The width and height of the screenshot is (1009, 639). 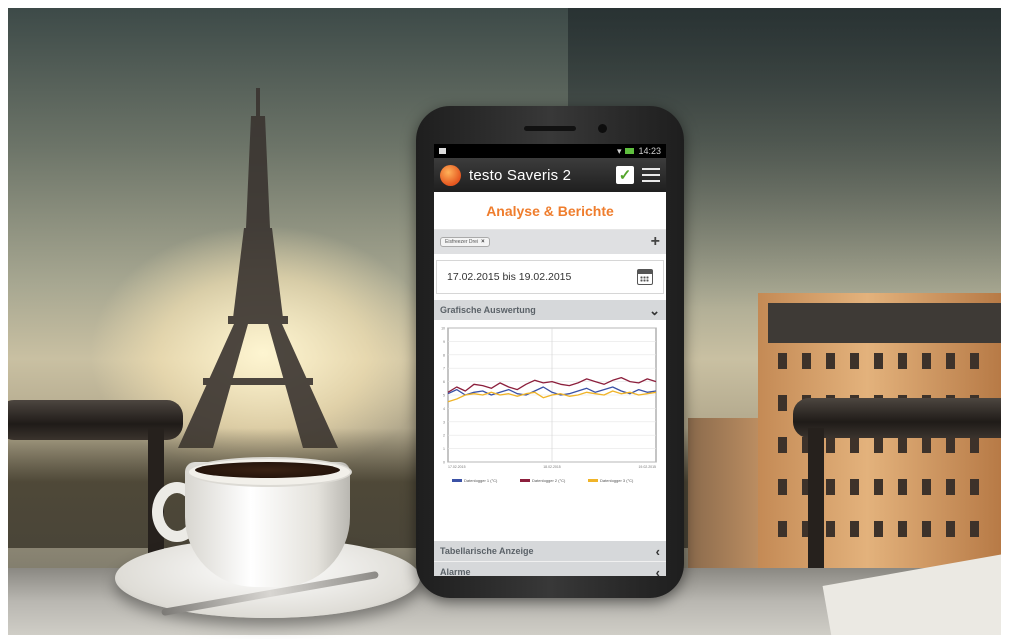 I want to click on y-tick-label: 9, so click(x=444, y=342).